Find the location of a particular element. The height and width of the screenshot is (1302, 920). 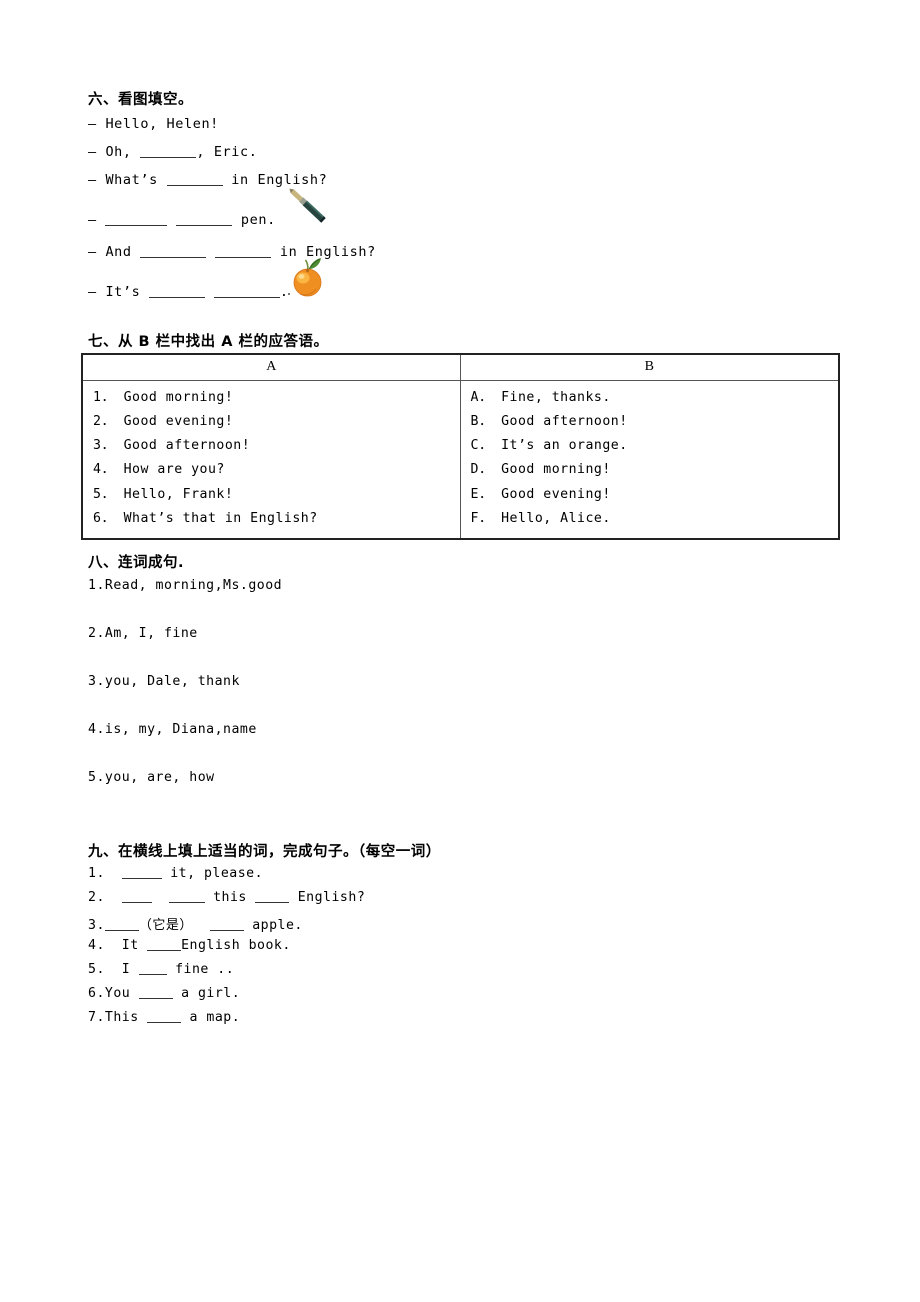

section-9-item: 1. it, please. is located at coordinates (175, 873).